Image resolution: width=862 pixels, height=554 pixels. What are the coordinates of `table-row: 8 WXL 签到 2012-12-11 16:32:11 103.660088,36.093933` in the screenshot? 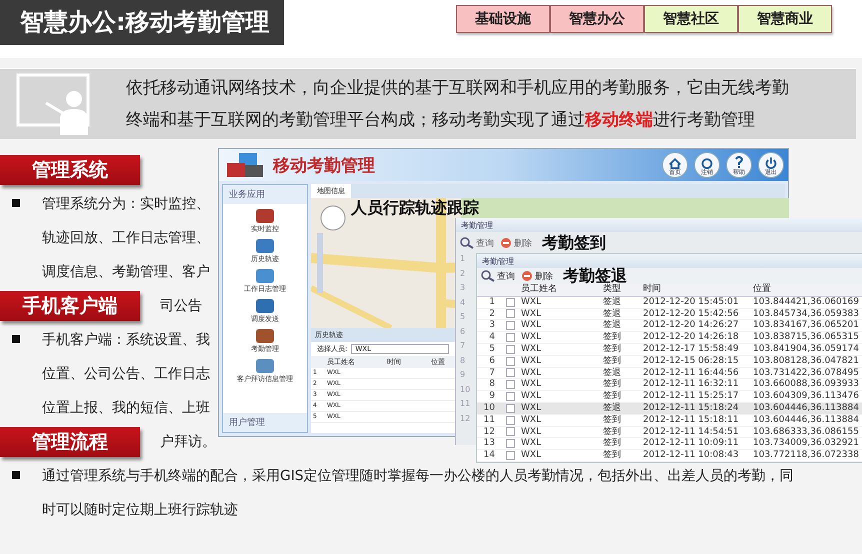 It's located at (669, 385).